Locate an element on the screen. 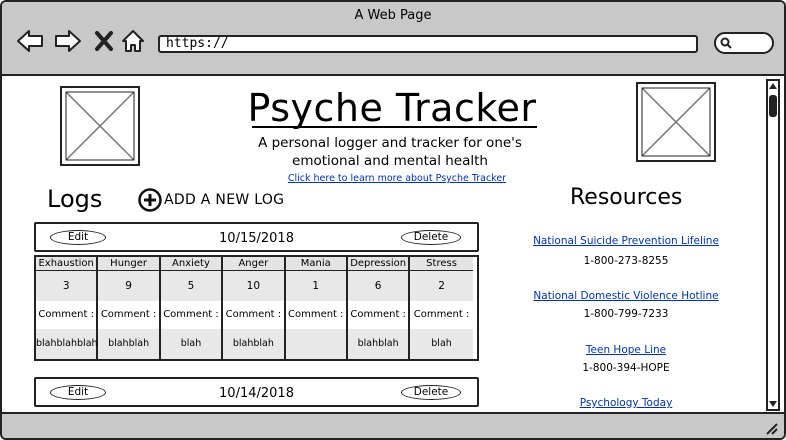  logs-heading: Logs is located at coordinates (75, 199).